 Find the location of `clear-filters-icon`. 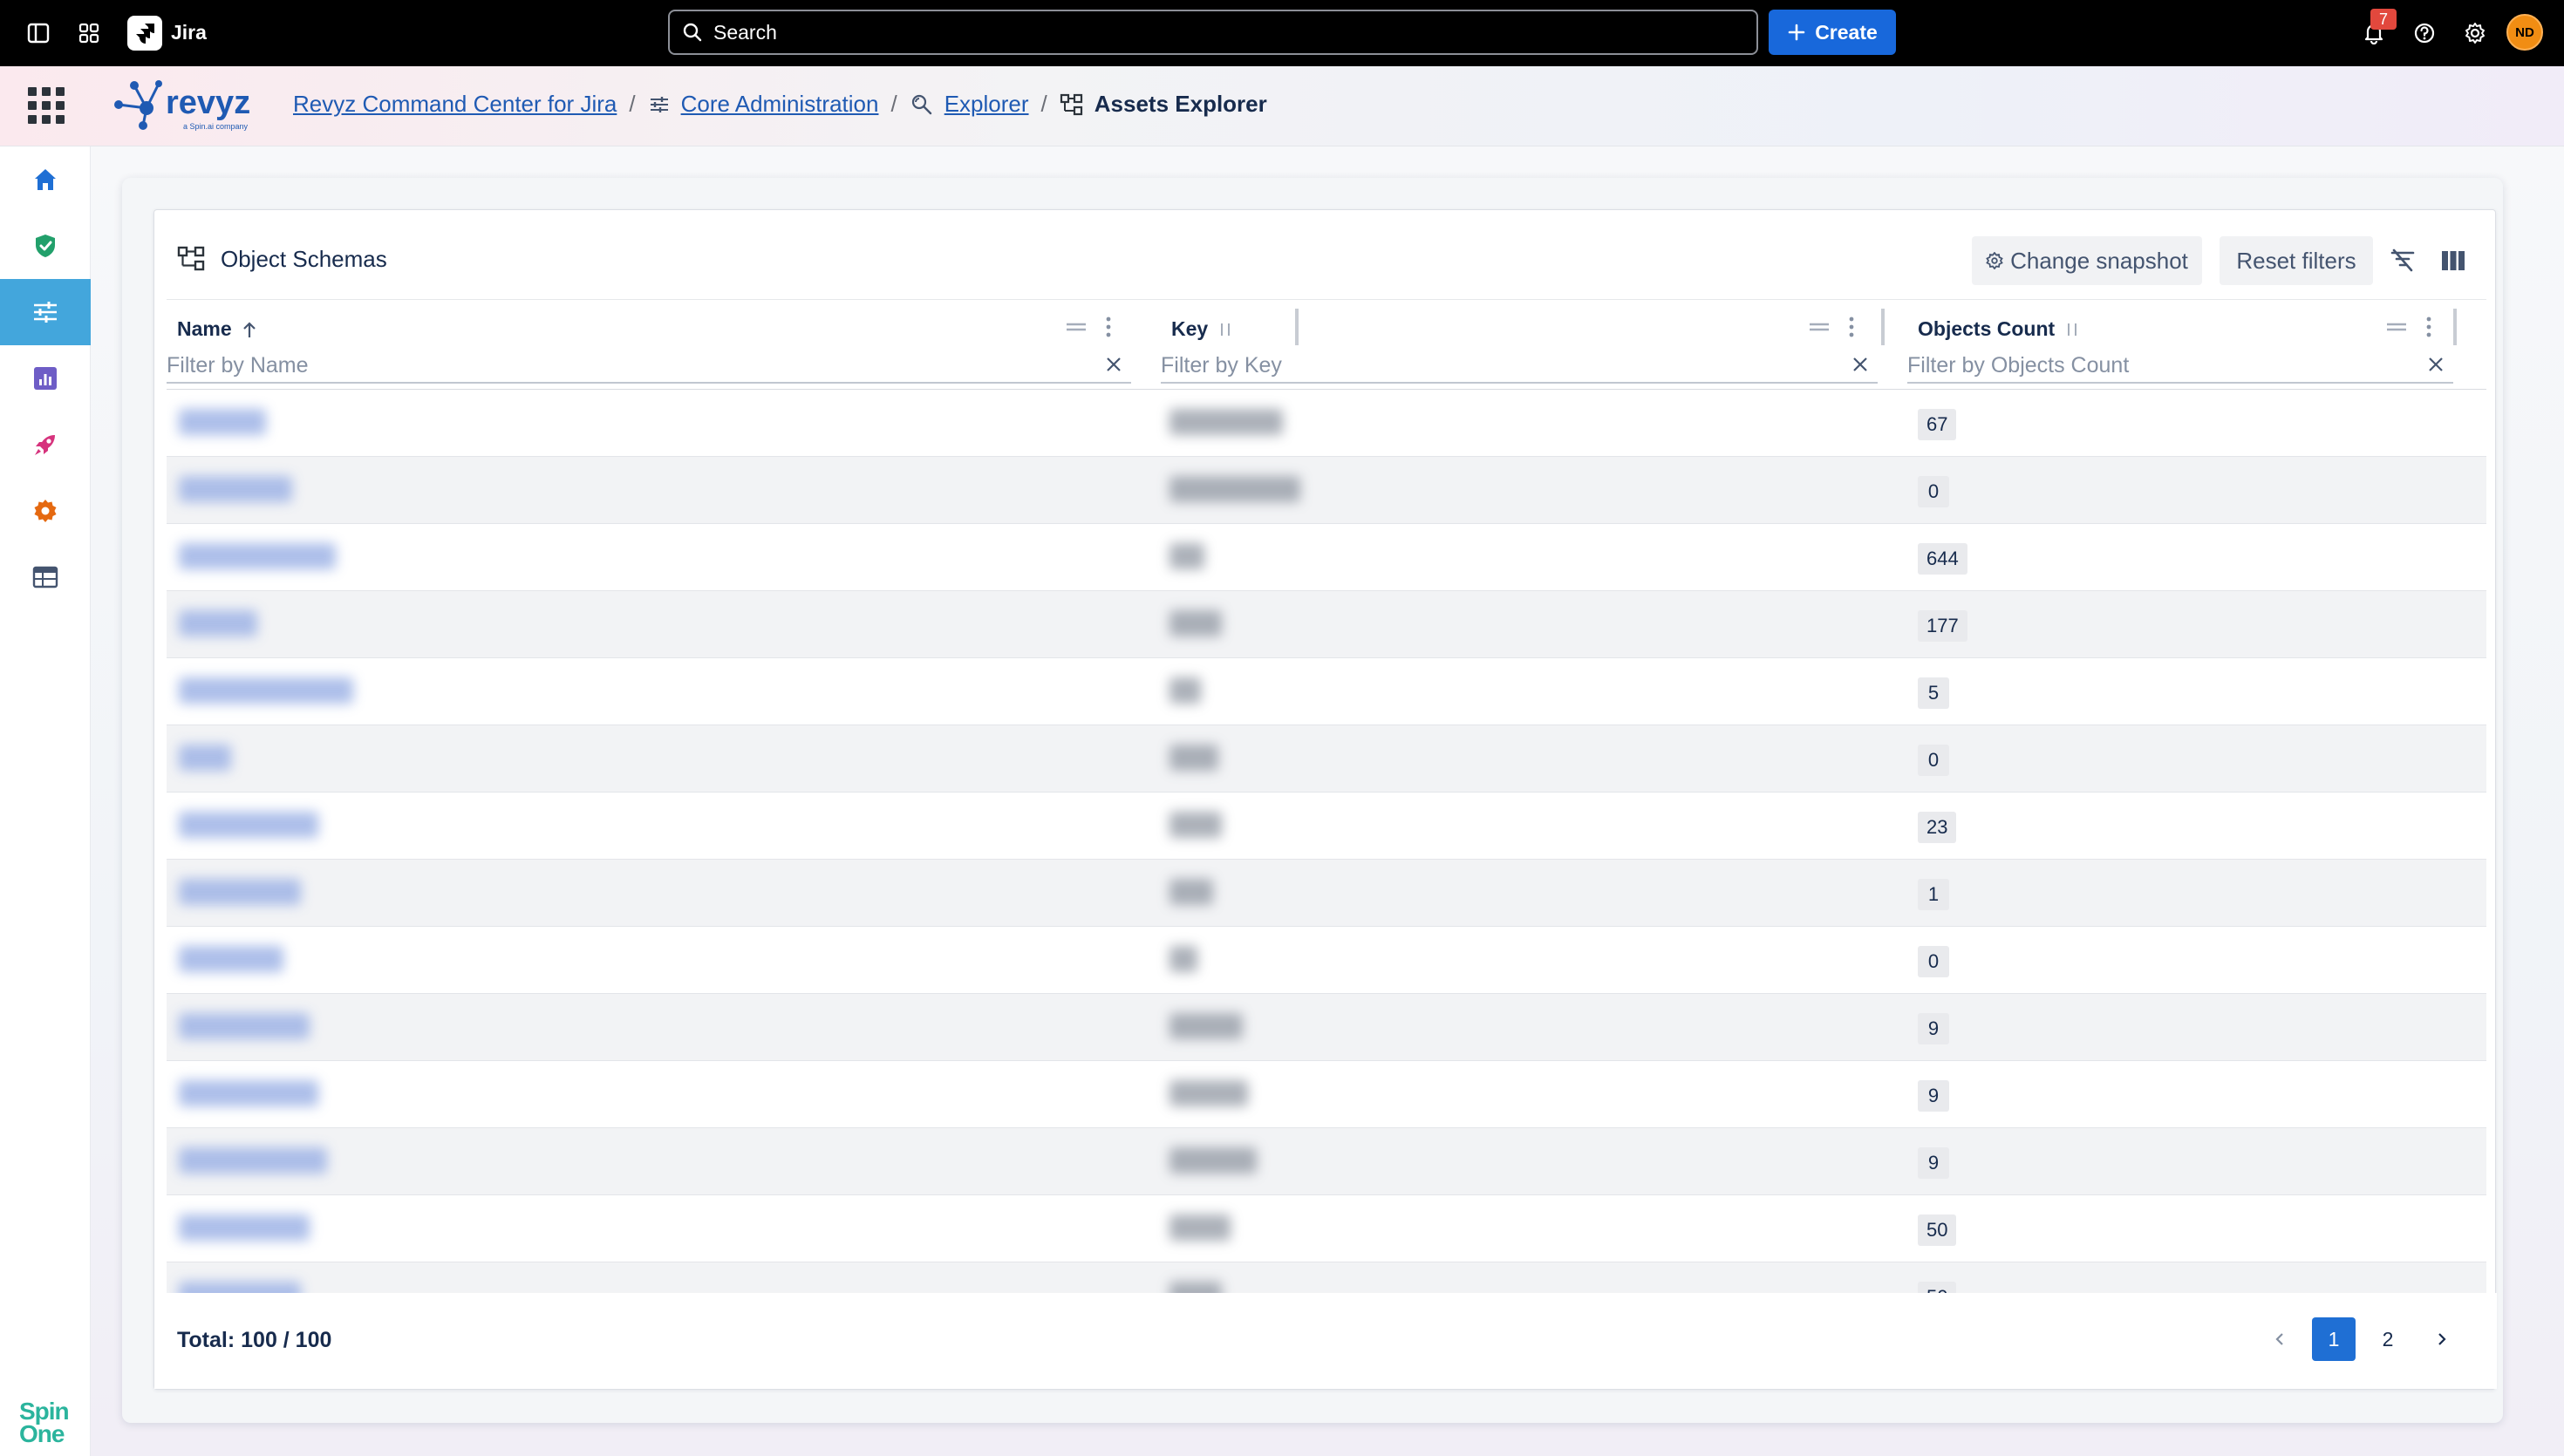

clear-filters-icon is located at coordinates (2402, 260).